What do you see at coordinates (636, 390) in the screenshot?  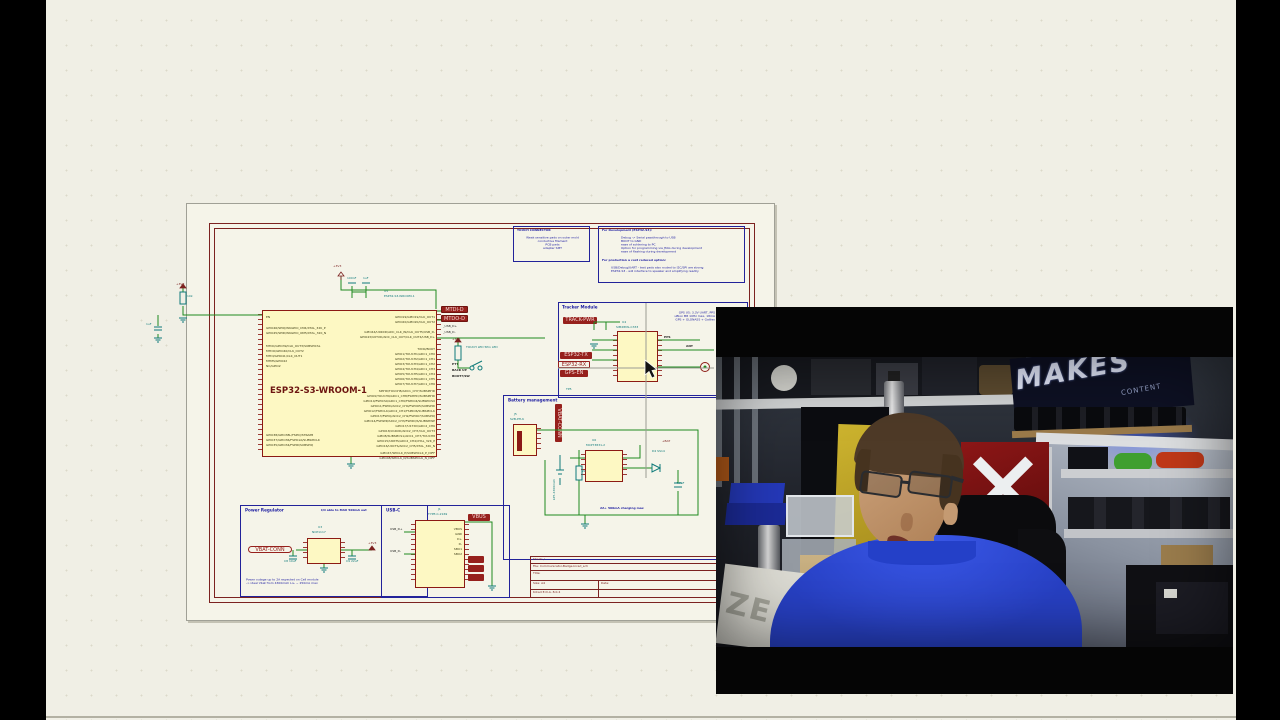 I see `editor-crosshair` at bounding box center [636, 390].